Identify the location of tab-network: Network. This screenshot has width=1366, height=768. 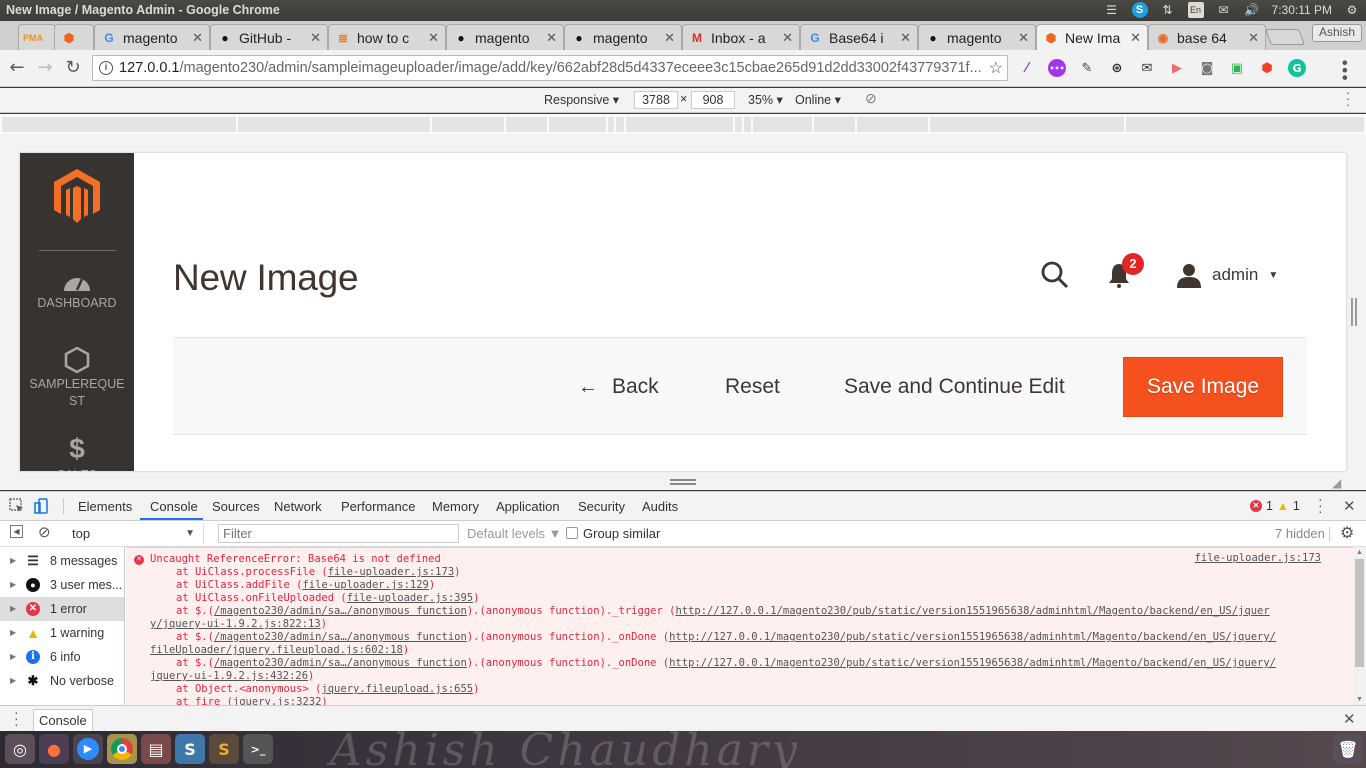
(298, 506).